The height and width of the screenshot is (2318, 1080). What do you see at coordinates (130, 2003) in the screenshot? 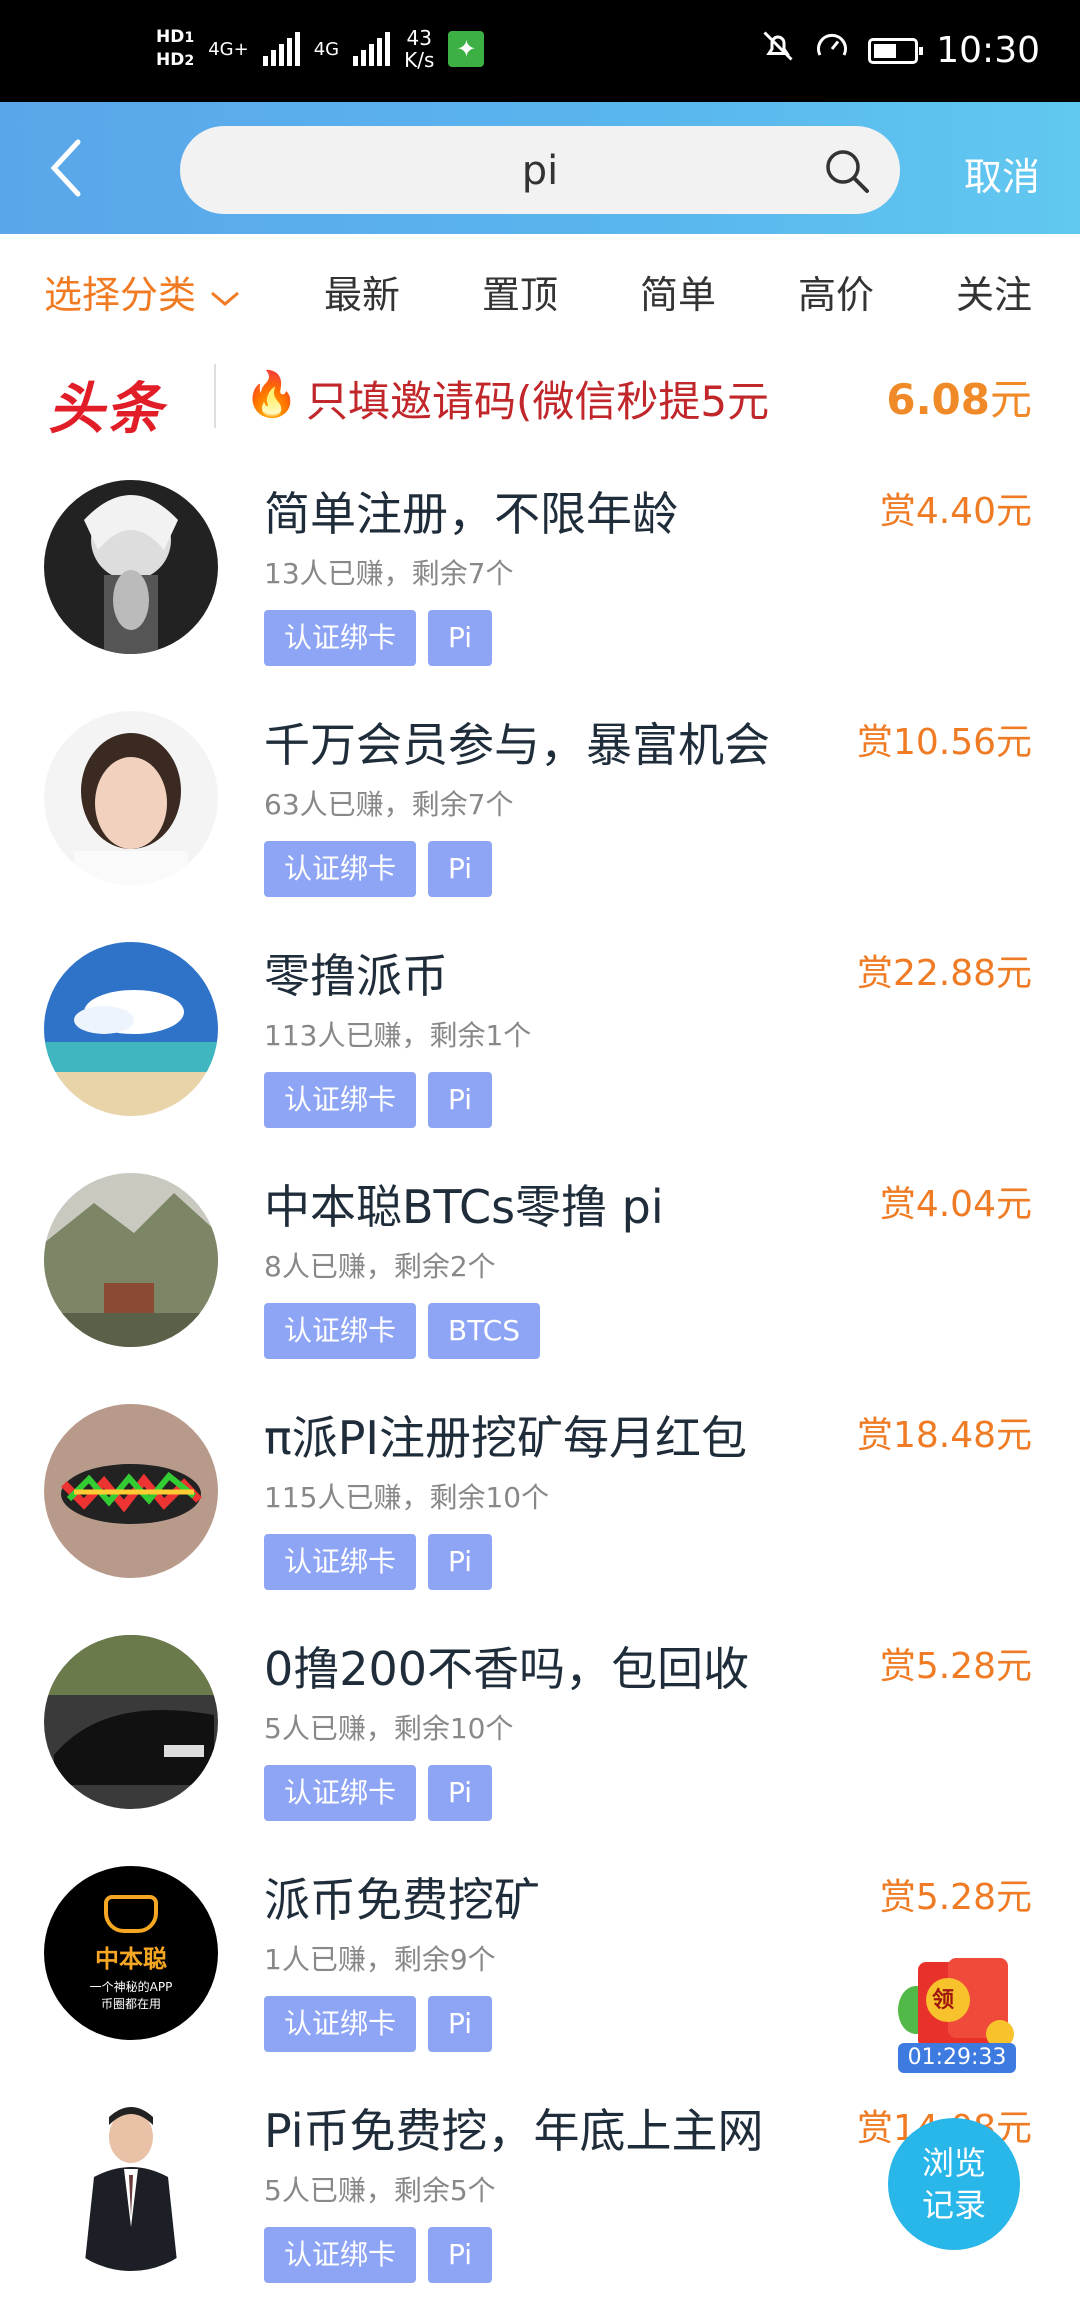
I see `avatar-logo-subtext2: 币圈都在用` at bounding box center [130, 2003].